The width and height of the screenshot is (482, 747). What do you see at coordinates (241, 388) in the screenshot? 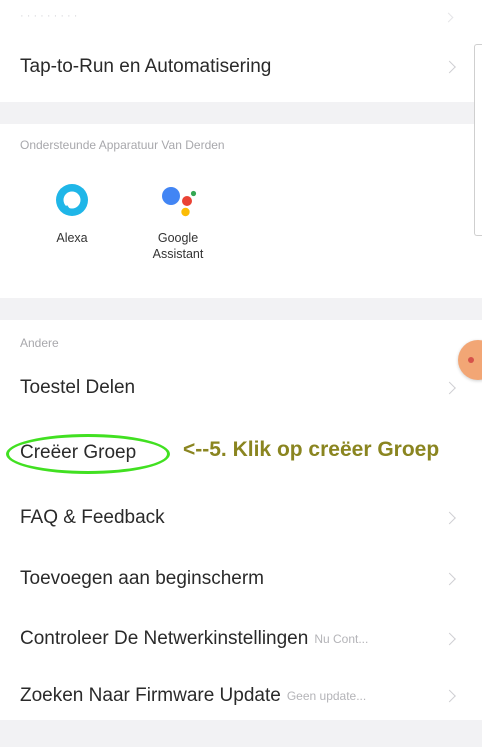
I see `share-device-row: Toestel Delen` at bounding box center [241, 388].